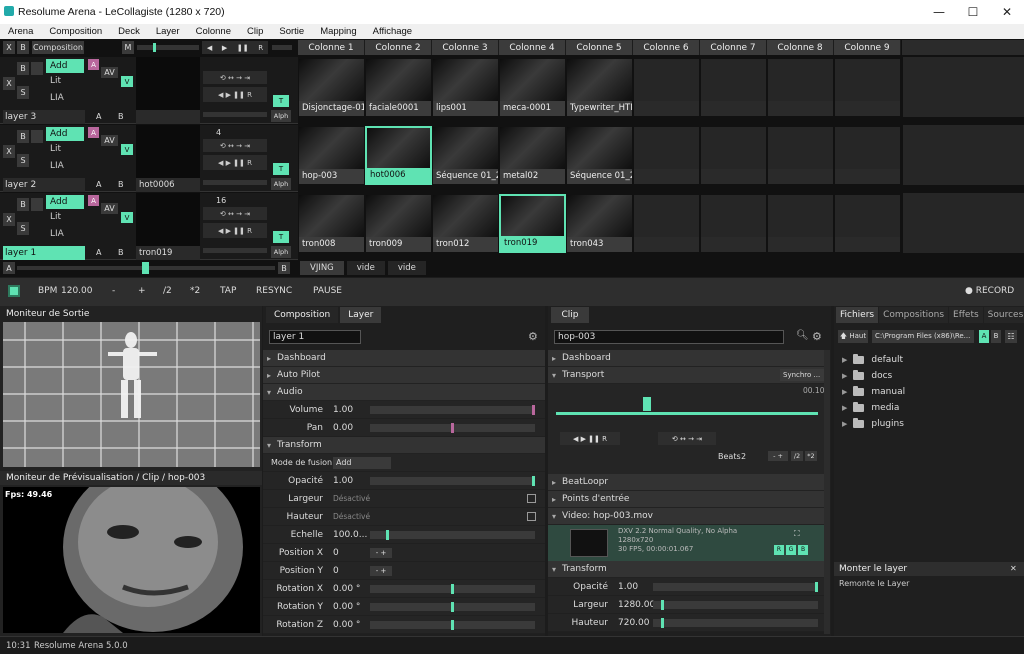 This screenshot has width=1024, height=654. I want to click on pause-button: PAUSE, so click(327, 291).